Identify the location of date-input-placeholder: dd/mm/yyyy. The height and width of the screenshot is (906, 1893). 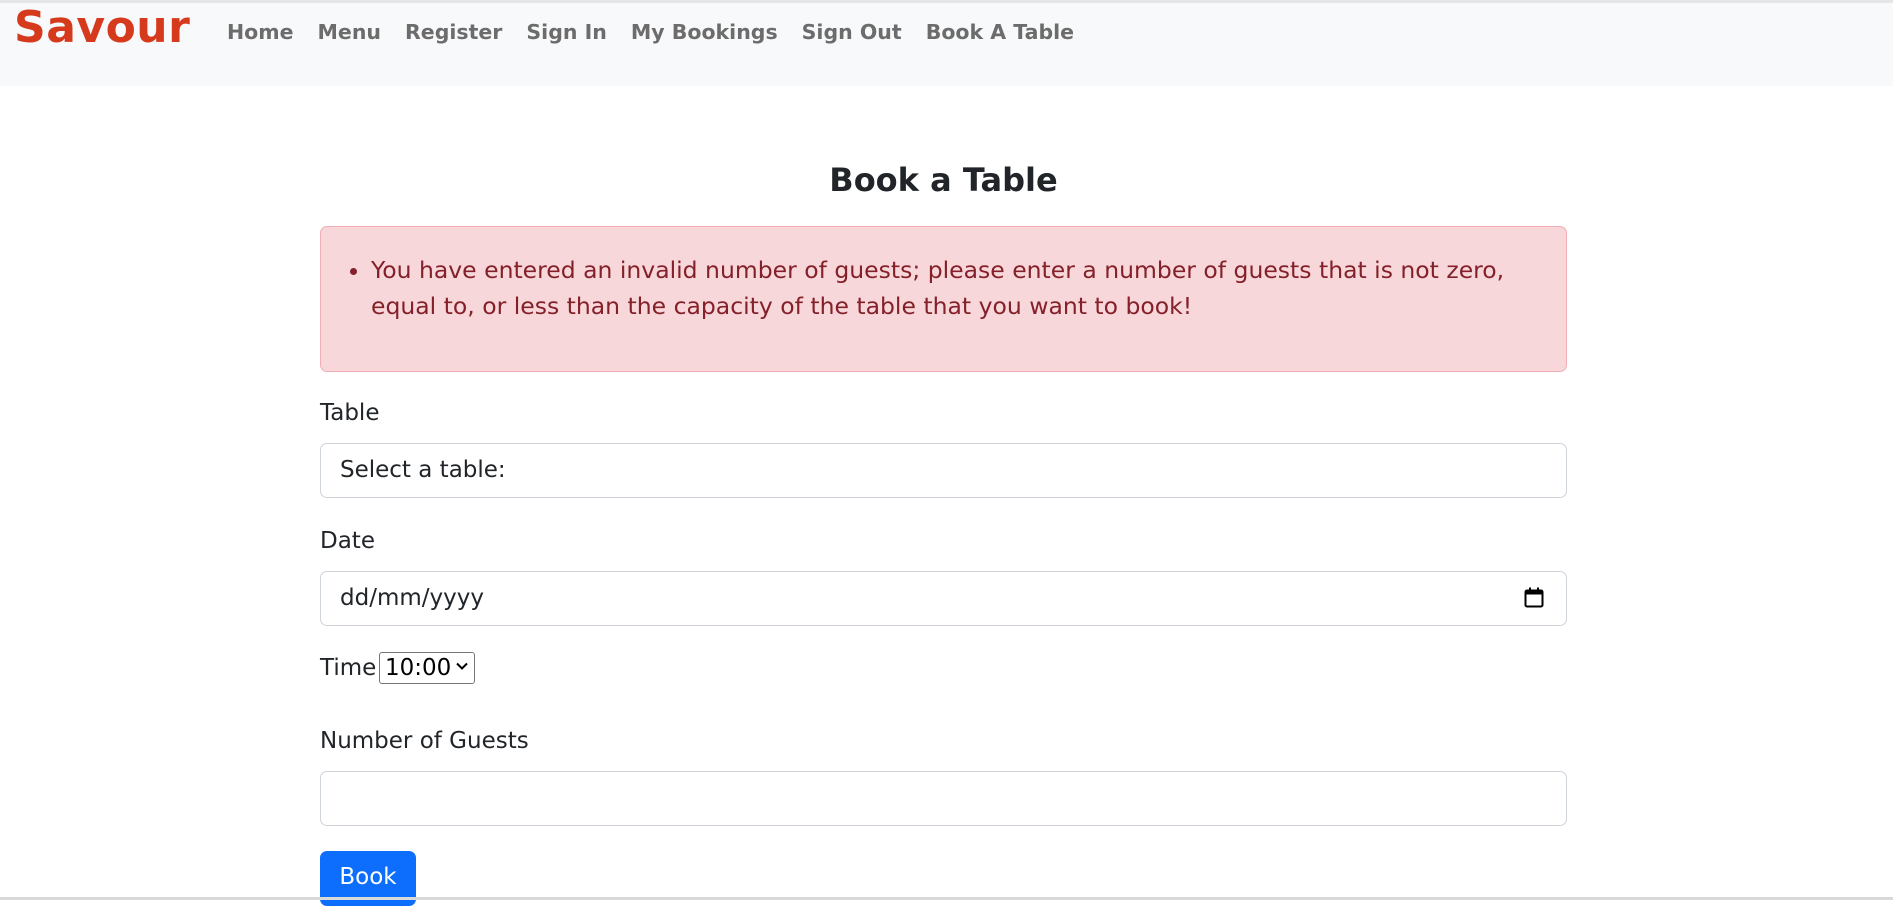
(412, 598).